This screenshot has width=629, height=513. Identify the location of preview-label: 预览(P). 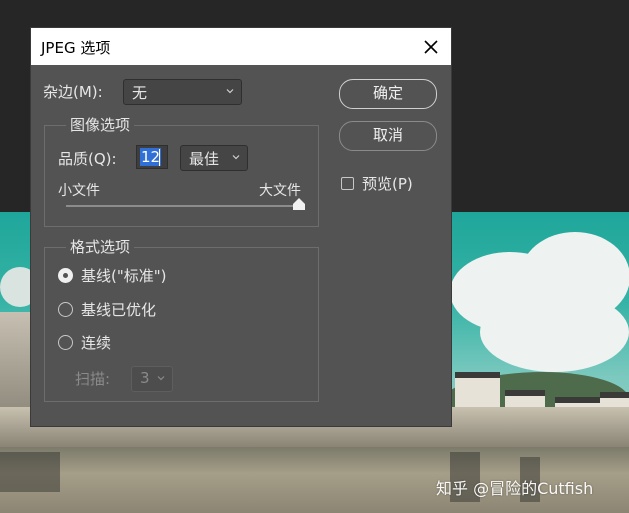
(387, 183).